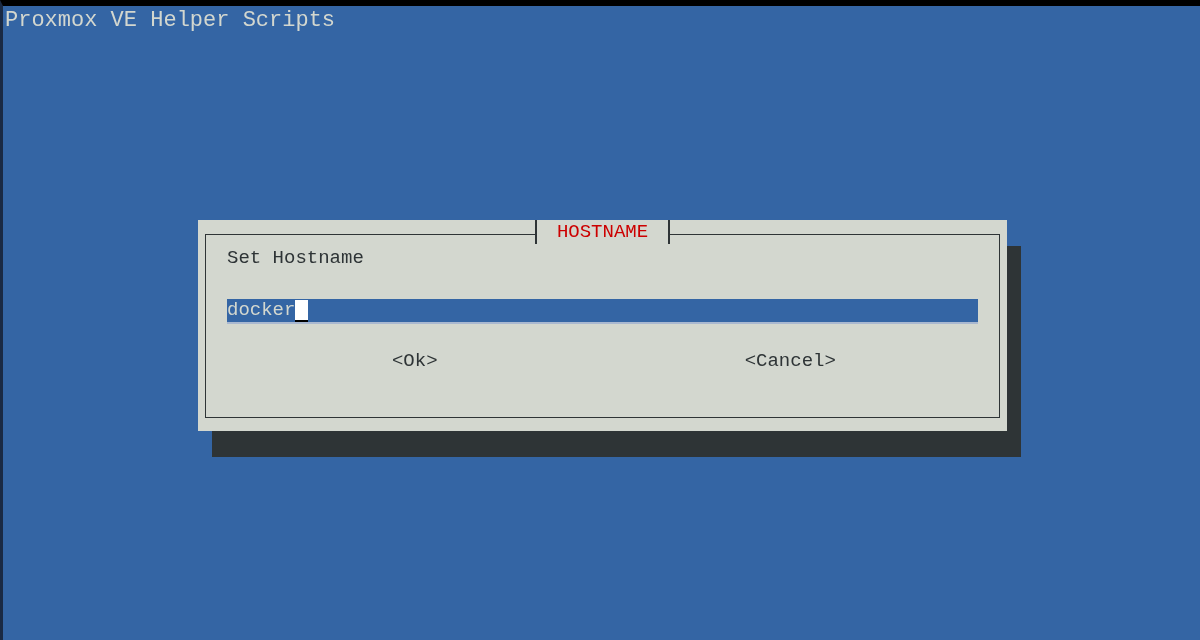 This screenshot has height=640, width=1200. What do you see at coordinates (602, 311) in the screenshot?
I see `hostname-input-field: docker` at bounding box center [602, 311].